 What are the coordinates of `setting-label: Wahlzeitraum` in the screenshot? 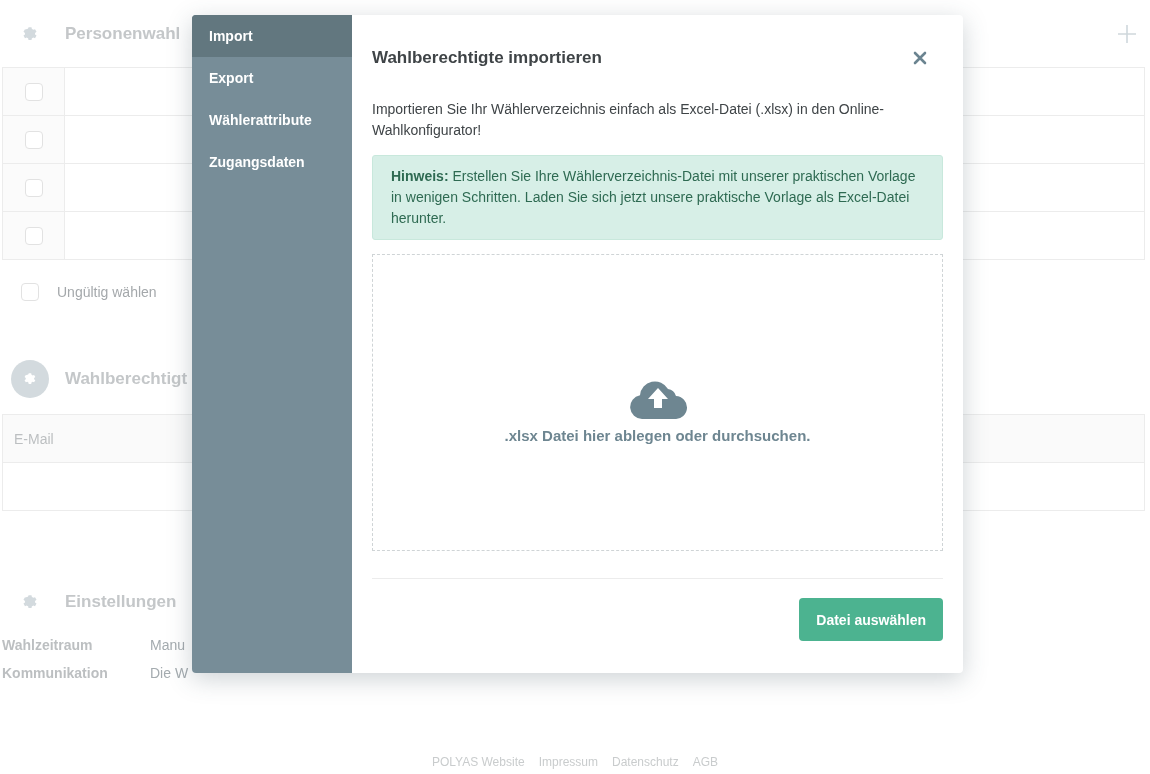 It's located at (48, 645).